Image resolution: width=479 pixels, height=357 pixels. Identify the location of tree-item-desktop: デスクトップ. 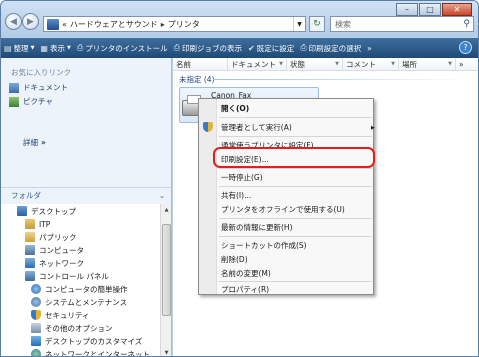
(46, 211).